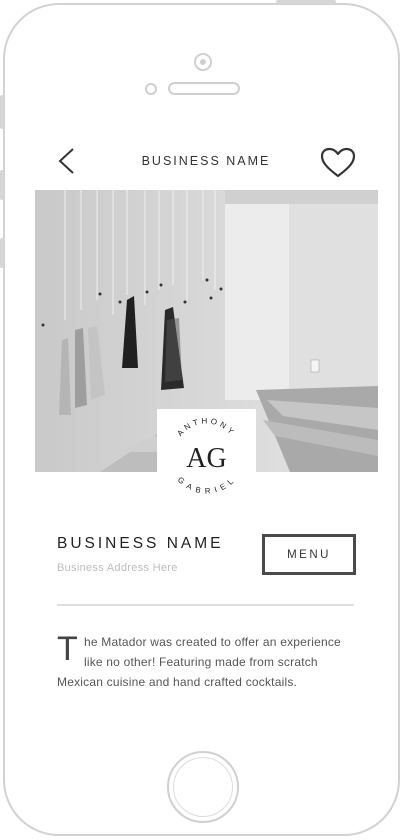  I want to click on mute-switch, so click(2, 112).